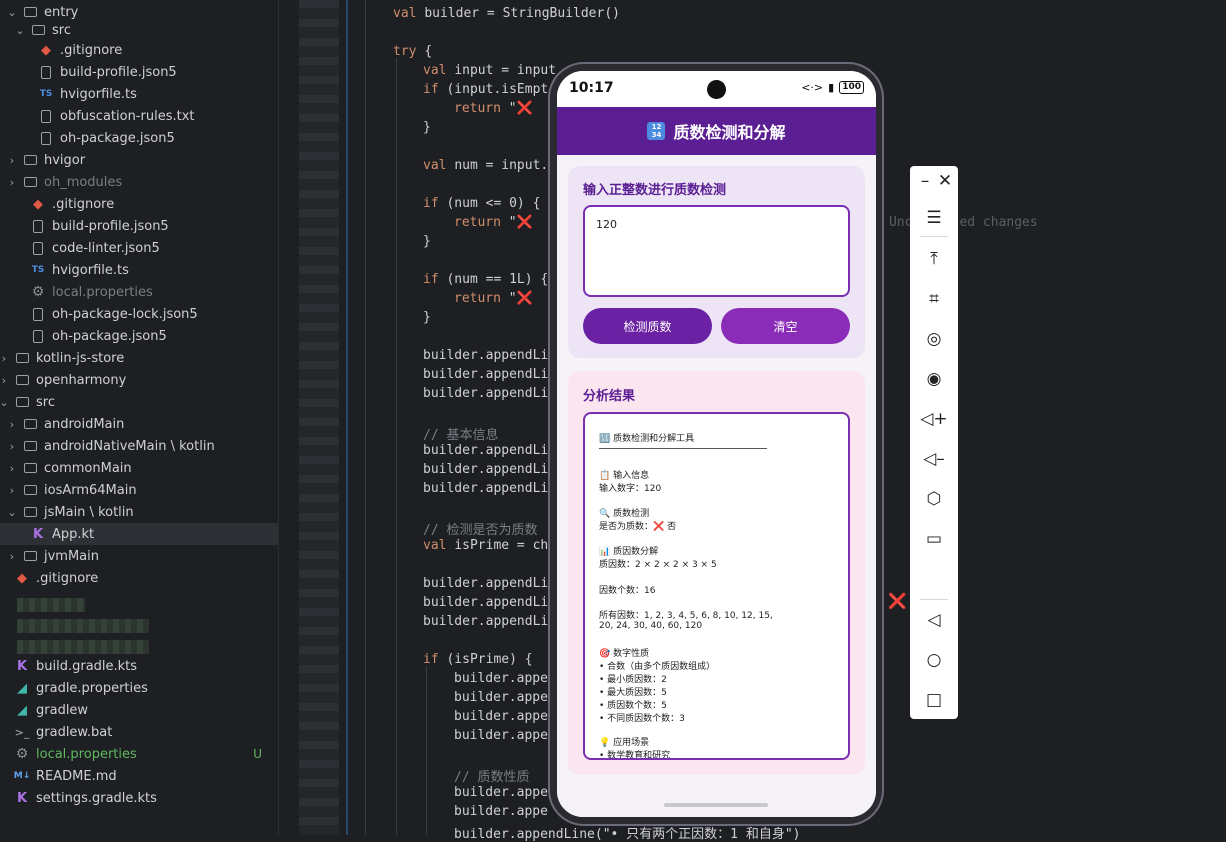 The height and width of the screenshot is (842, 1226). I want to click on pin-top-icon: ⤒, so click(934, 259).